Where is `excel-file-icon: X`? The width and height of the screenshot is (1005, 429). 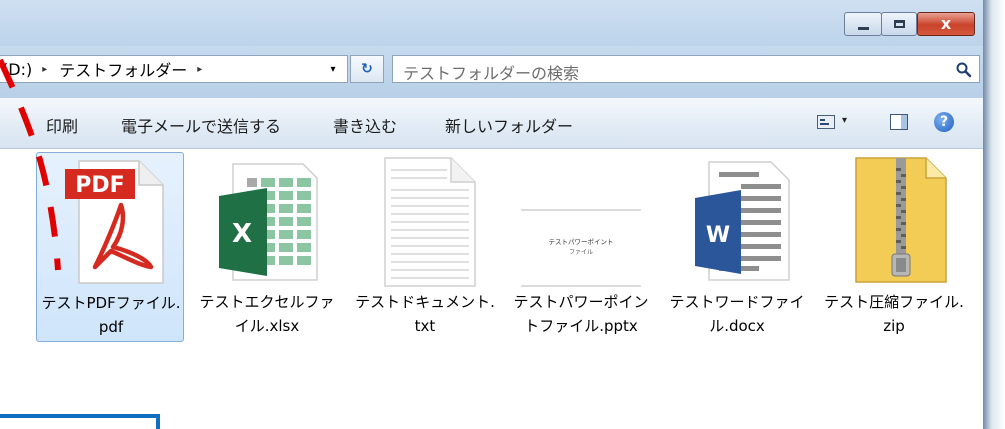 excel-file-icon: X is located at coordinates (268, 222).